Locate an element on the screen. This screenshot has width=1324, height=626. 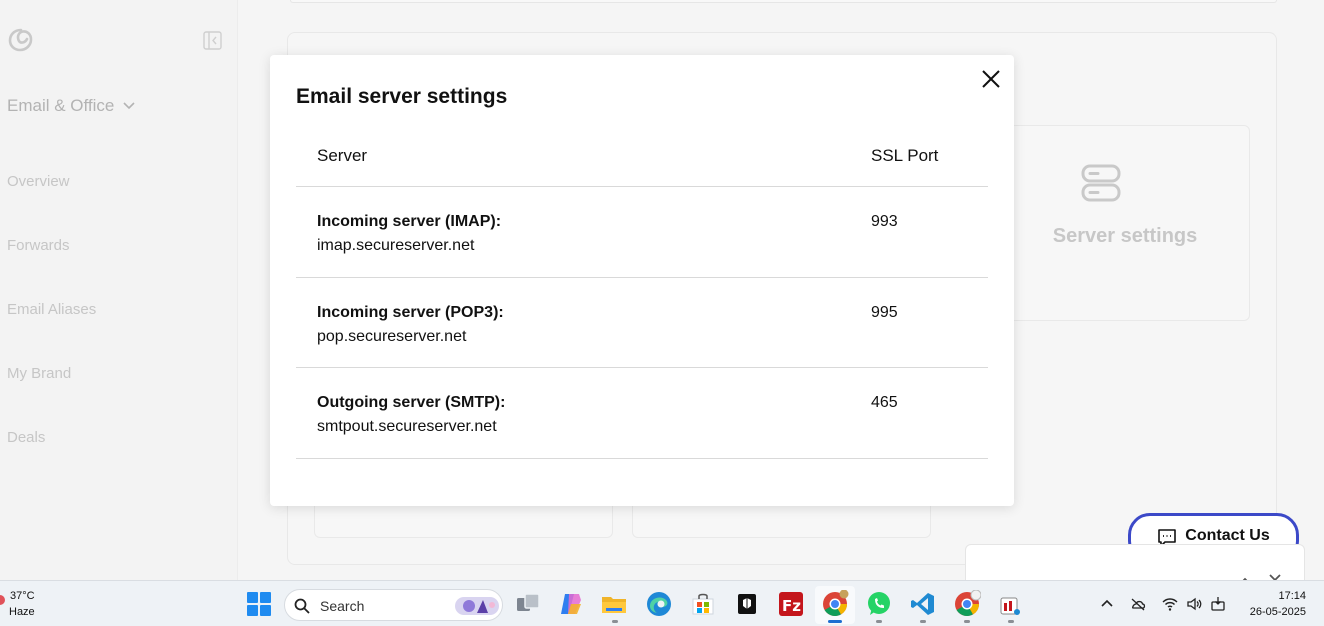
server-label: Incoming server (POP3): is located at coordinates (410, 312).